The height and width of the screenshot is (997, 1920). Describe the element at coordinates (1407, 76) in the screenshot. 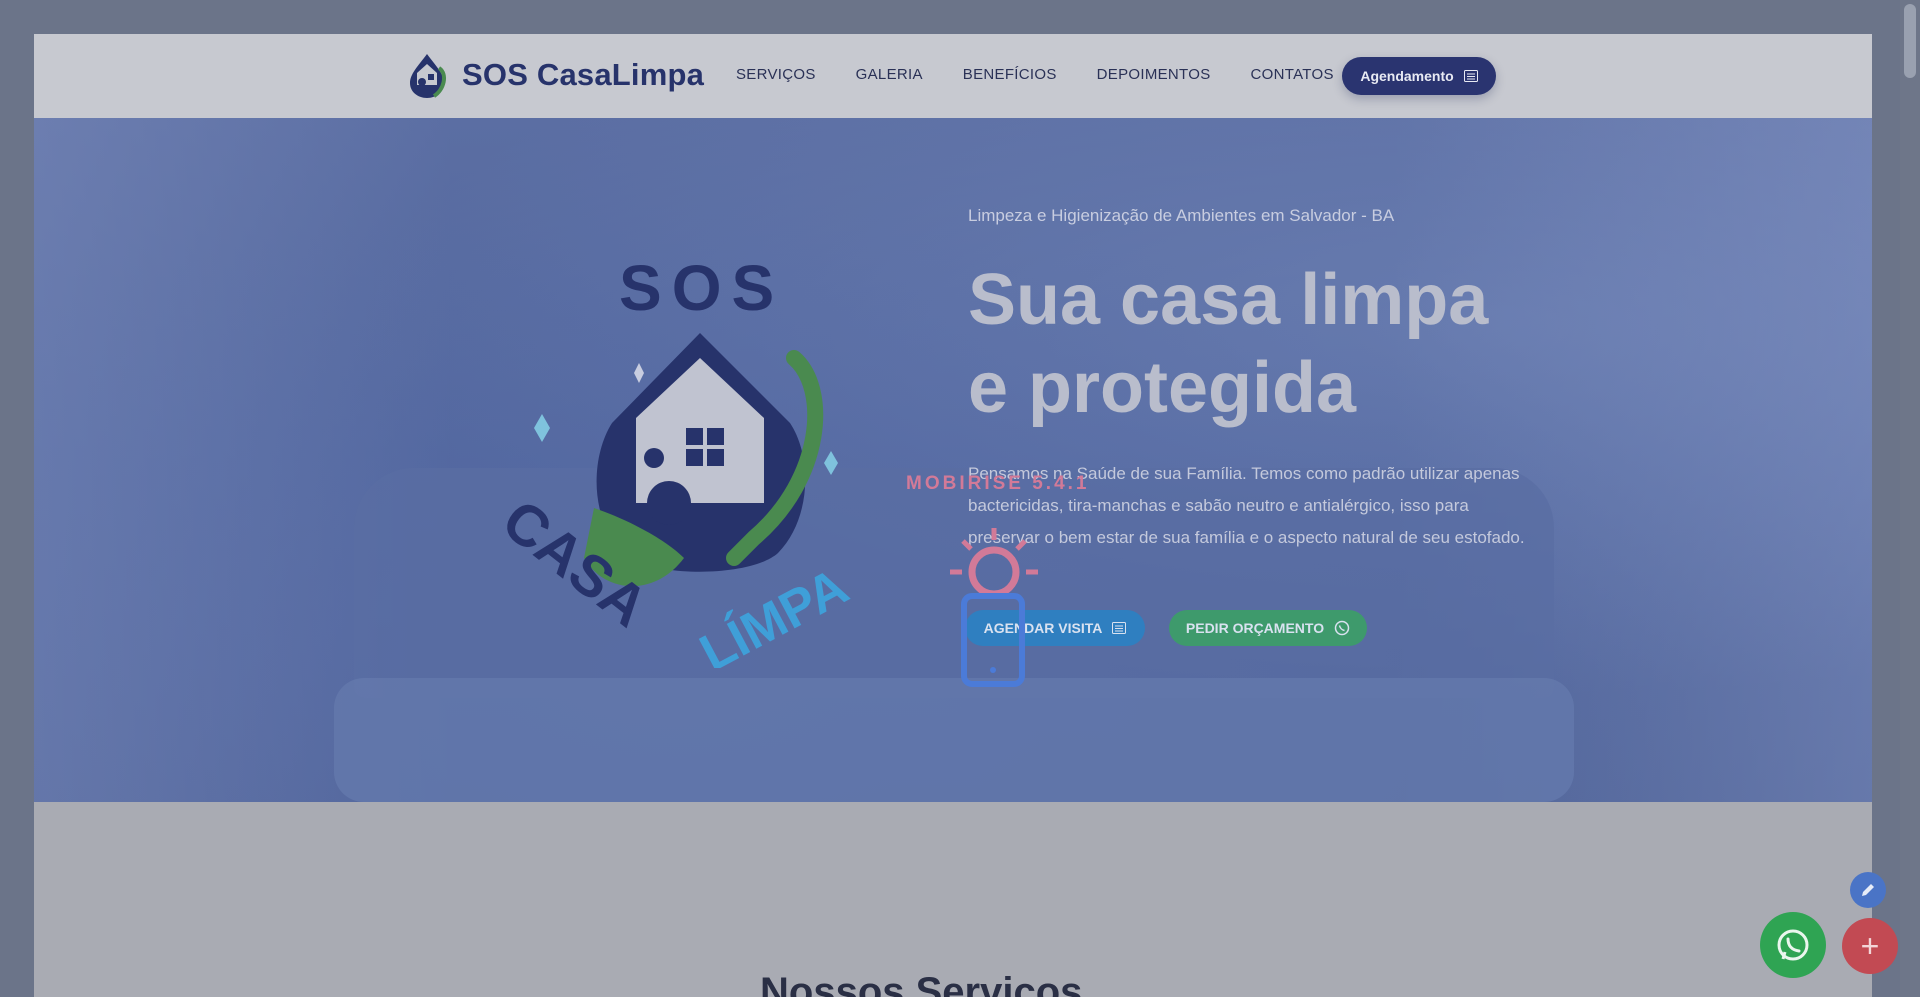

I see `agendamento-label: Agendamento` at that location.